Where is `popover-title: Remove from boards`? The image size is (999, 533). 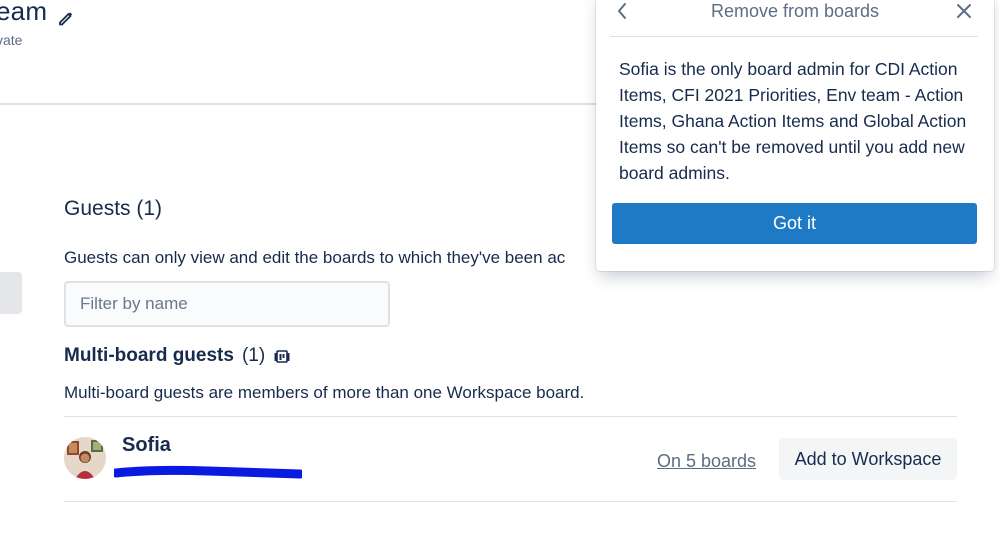
popover-title: Remove from boards is located at coordinates (795, 11).